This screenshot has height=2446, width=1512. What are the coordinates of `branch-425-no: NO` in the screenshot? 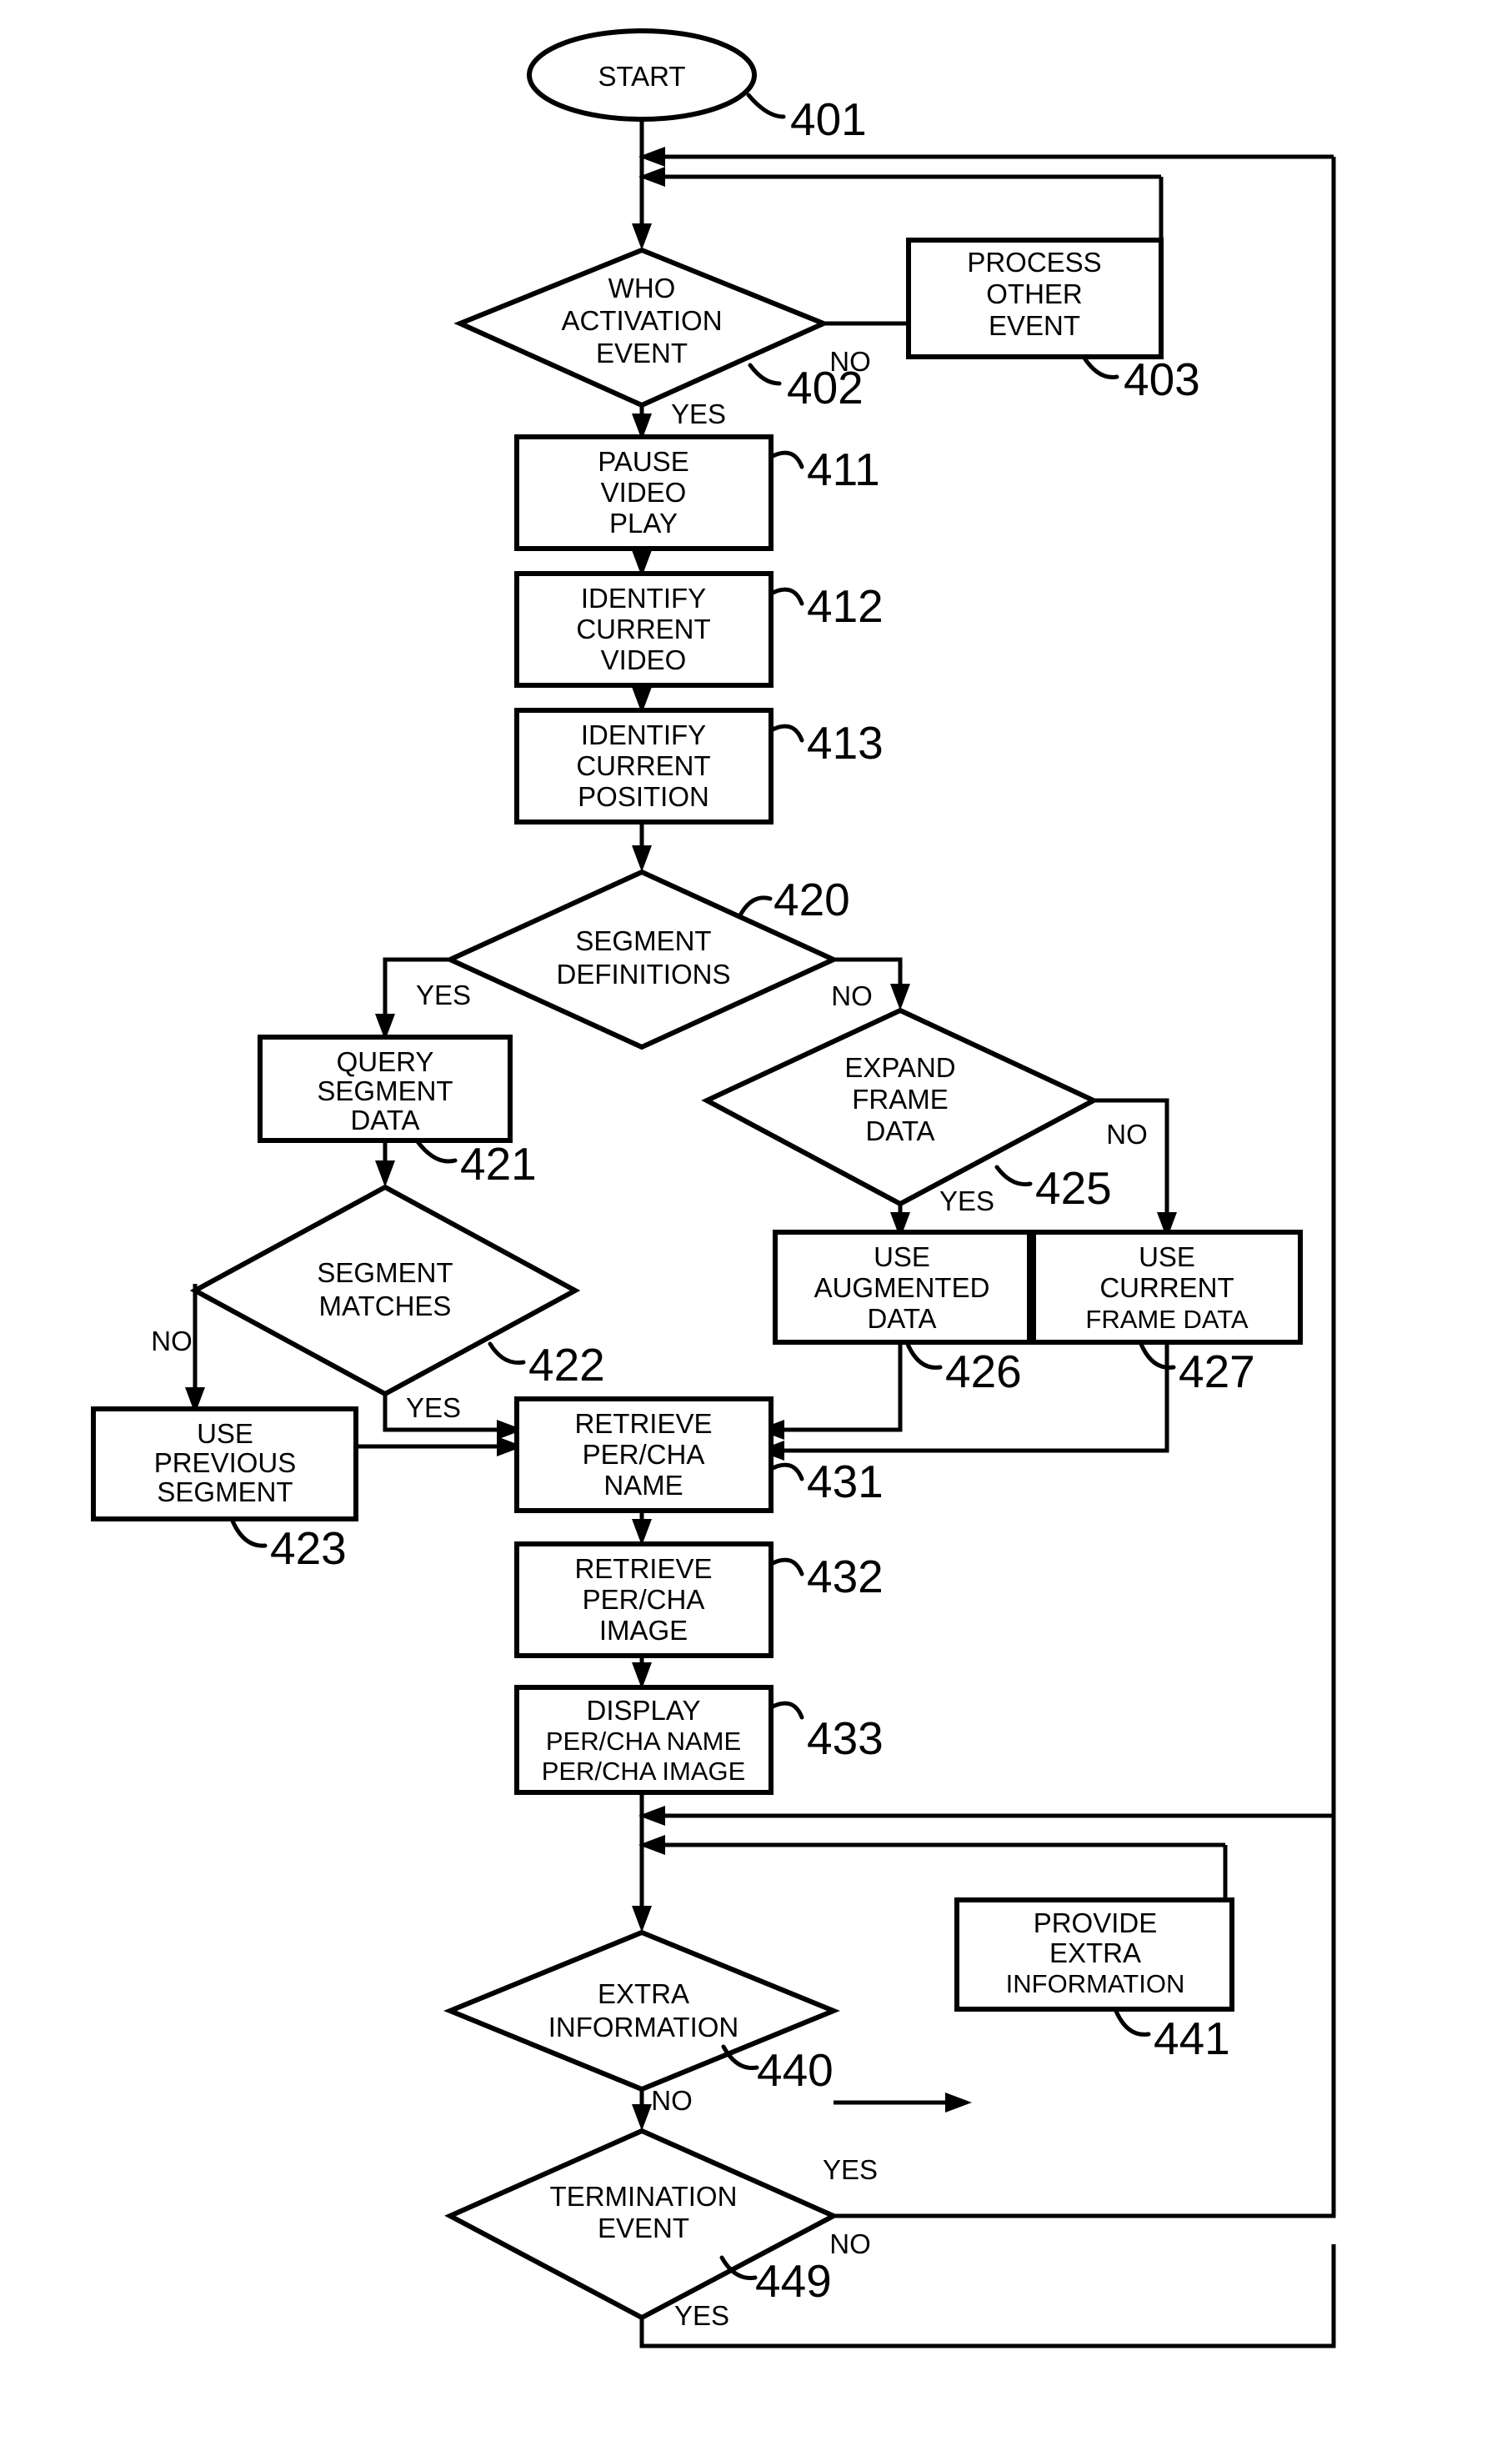 It's located at (1127, 1134).